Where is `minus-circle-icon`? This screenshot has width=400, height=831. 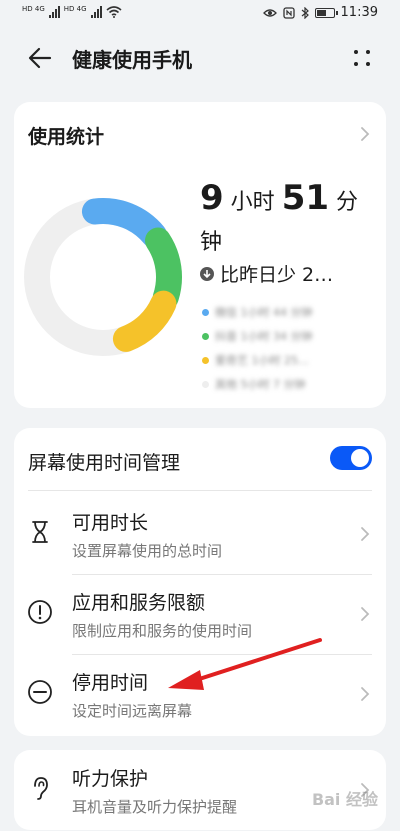
minus-circle-icon is located at coordinates (40, 692).